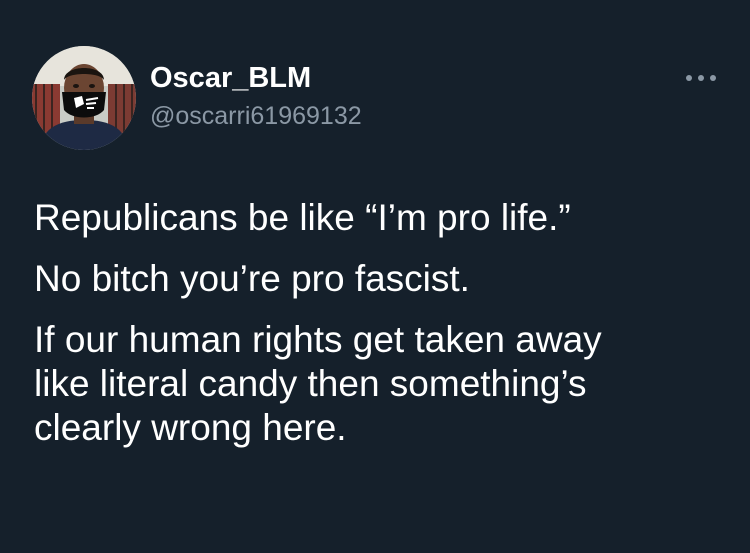  I want to click on avatar, so click(84, 98).